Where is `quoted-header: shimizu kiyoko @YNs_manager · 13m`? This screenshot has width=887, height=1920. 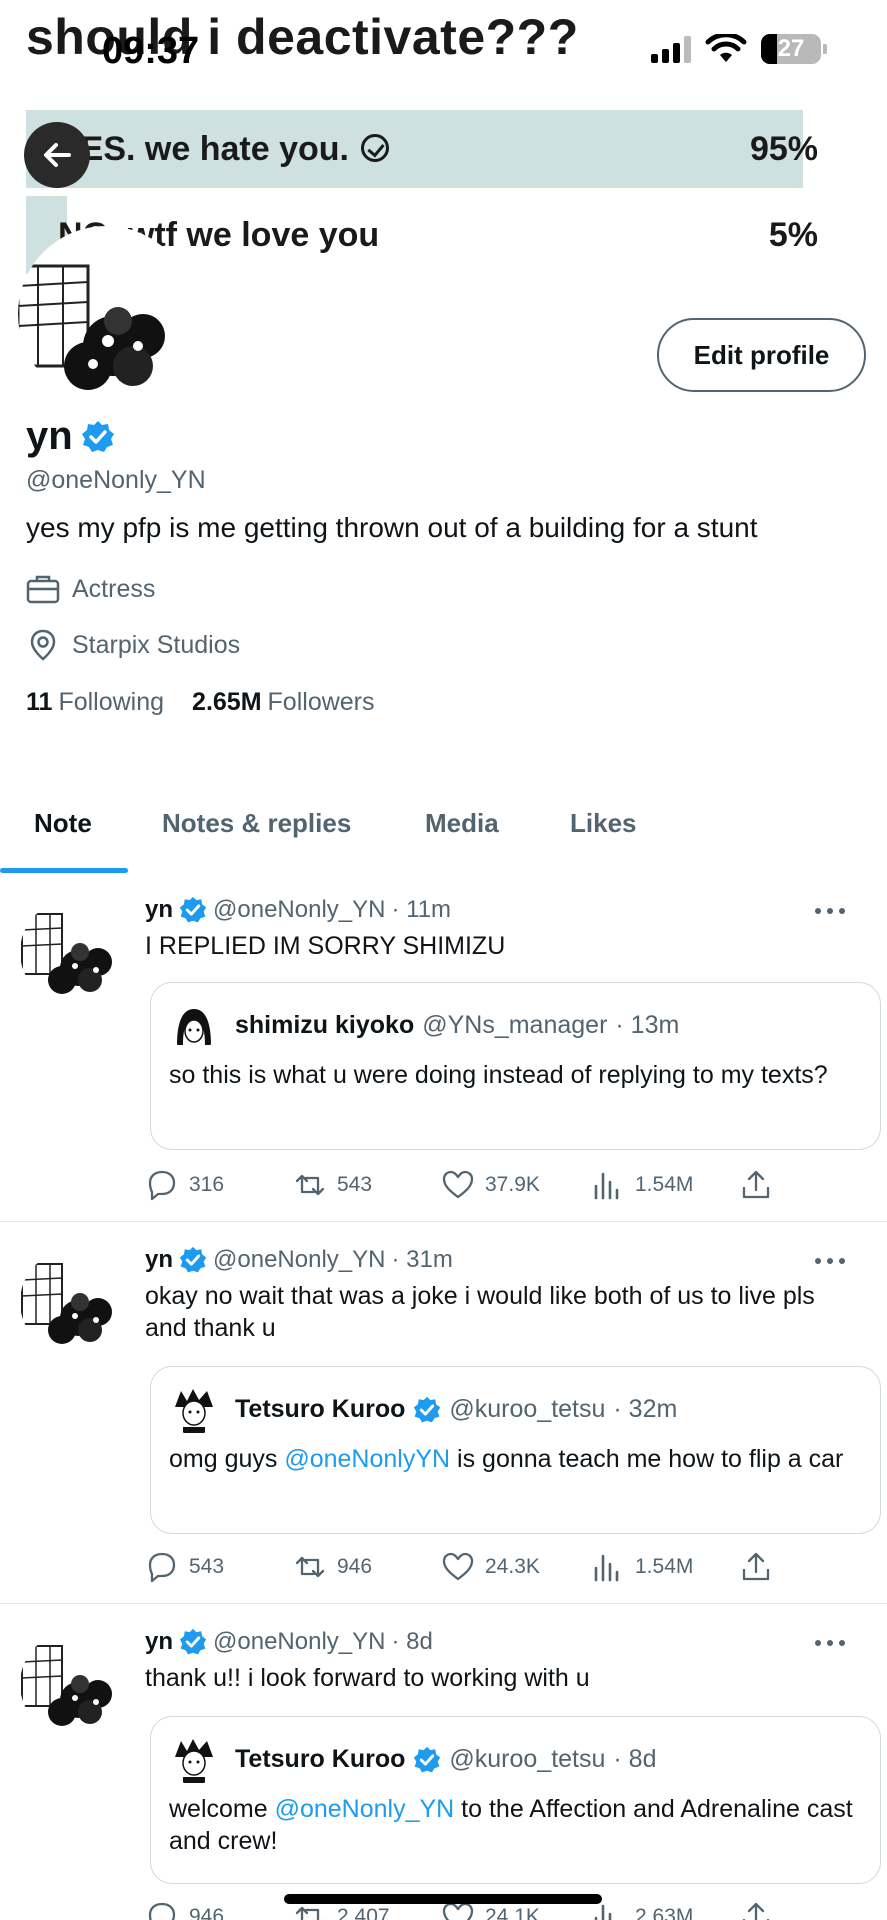
quoted-header: shimizu kiyoko @YNs_manager · 13m is located at coordinates (457, 1025).